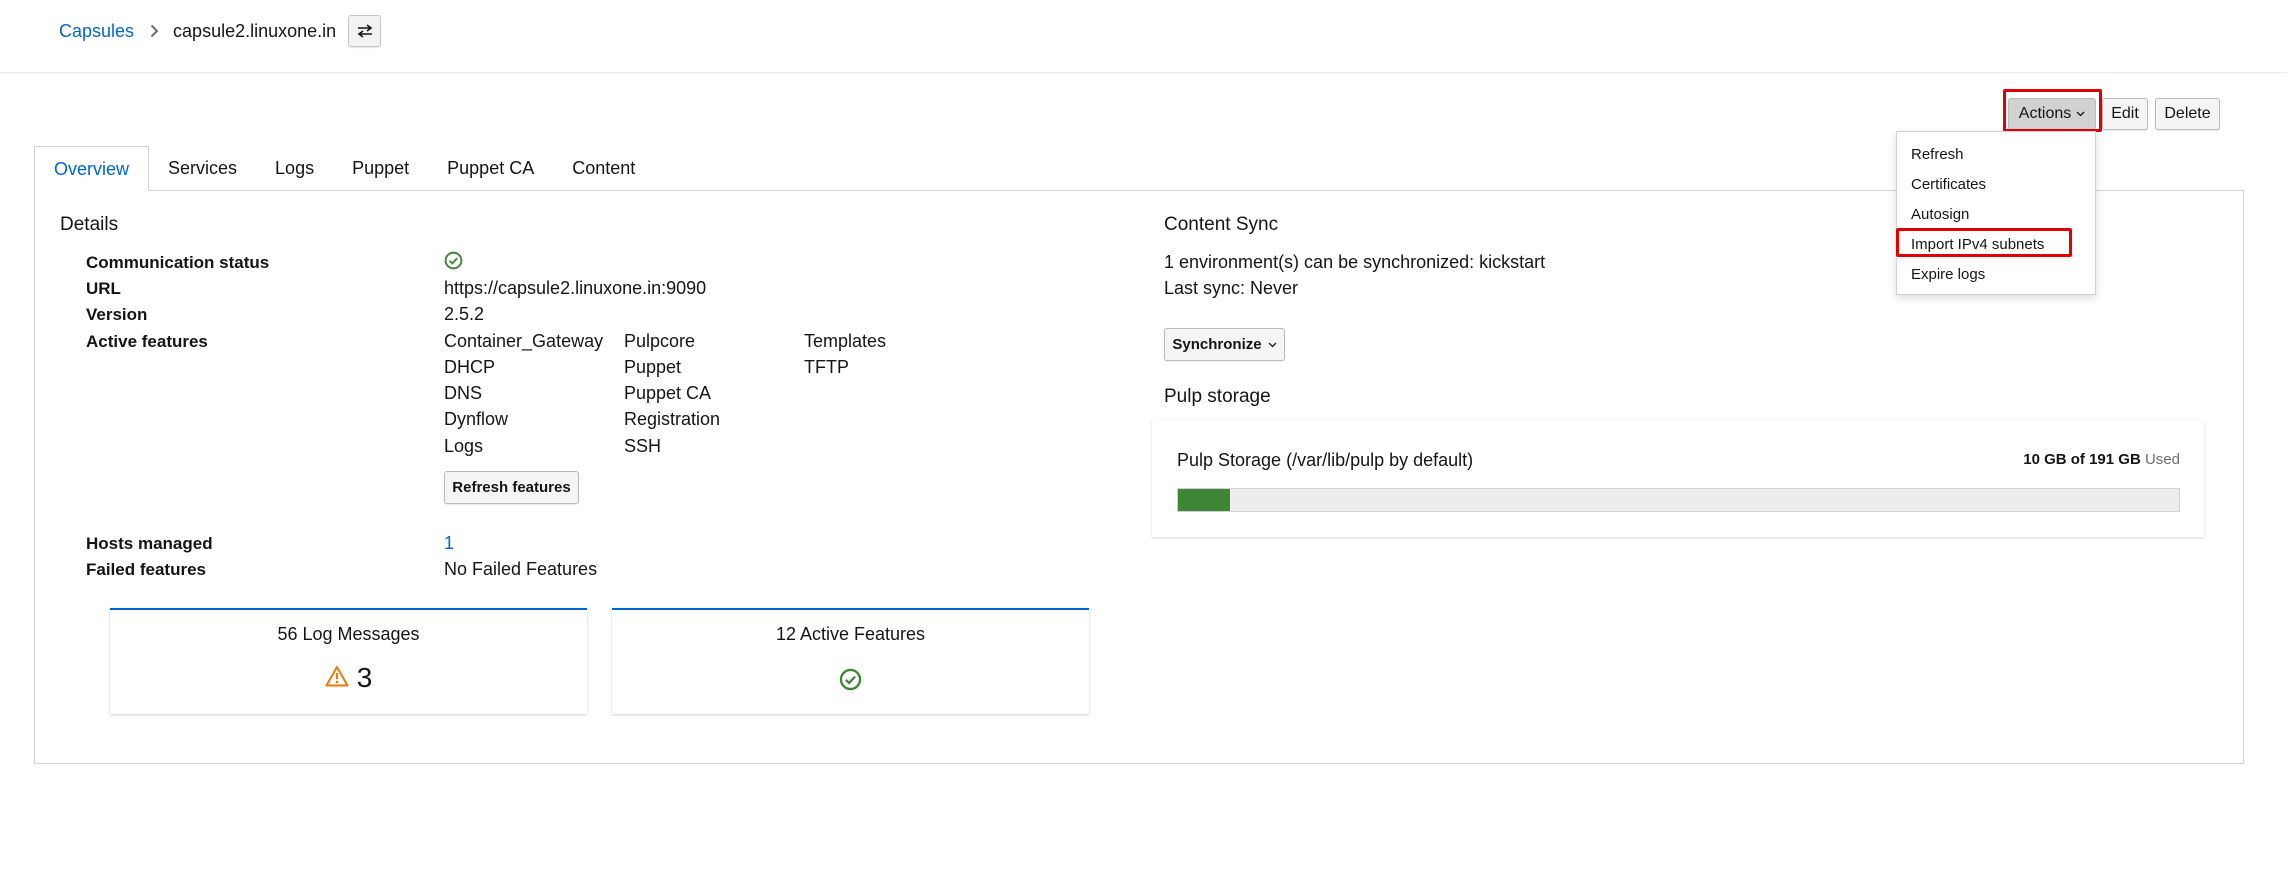 The height and width of the screenshot is (876, 2287). I want to click on pulp-storage-label: Pulp Storage (/var/lib/pulp by default), so click(1325, 460).